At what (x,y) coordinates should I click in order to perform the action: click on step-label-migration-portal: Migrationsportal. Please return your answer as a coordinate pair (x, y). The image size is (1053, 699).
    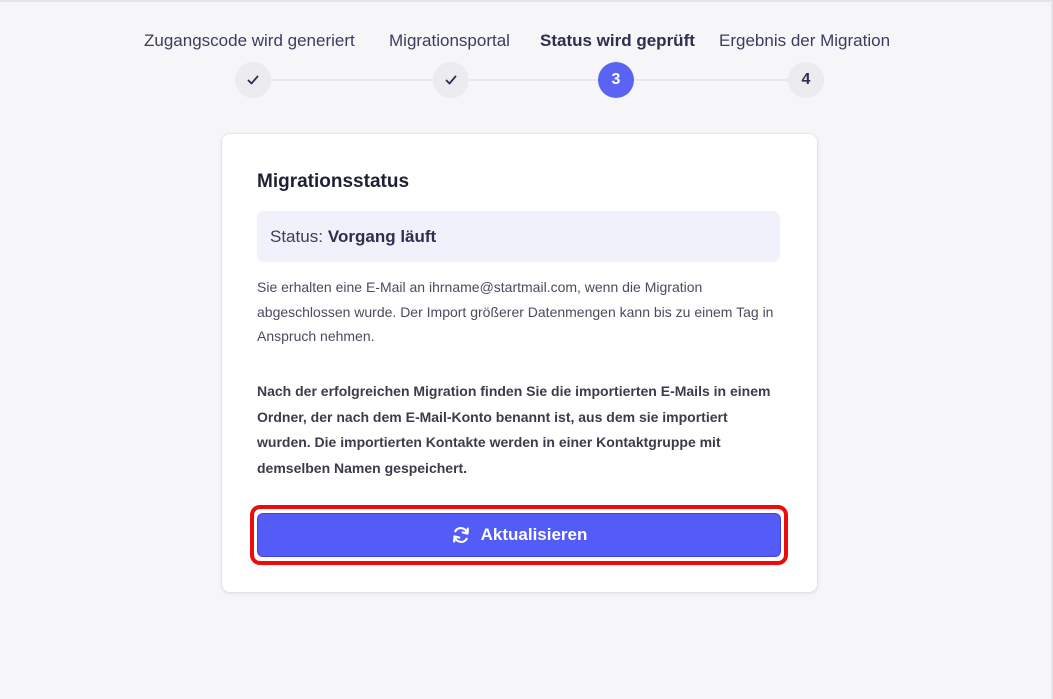
    Looking at the image, I should click on (449, 40).